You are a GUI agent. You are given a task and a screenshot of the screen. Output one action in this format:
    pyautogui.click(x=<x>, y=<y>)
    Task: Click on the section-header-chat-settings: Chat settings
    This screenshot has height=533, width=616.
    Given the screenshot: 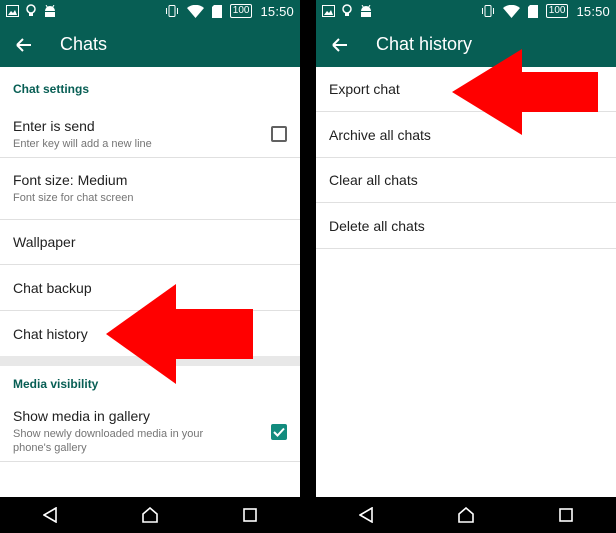 What is the action you would take?
    pyautogui.click(x=51, y=89)
    